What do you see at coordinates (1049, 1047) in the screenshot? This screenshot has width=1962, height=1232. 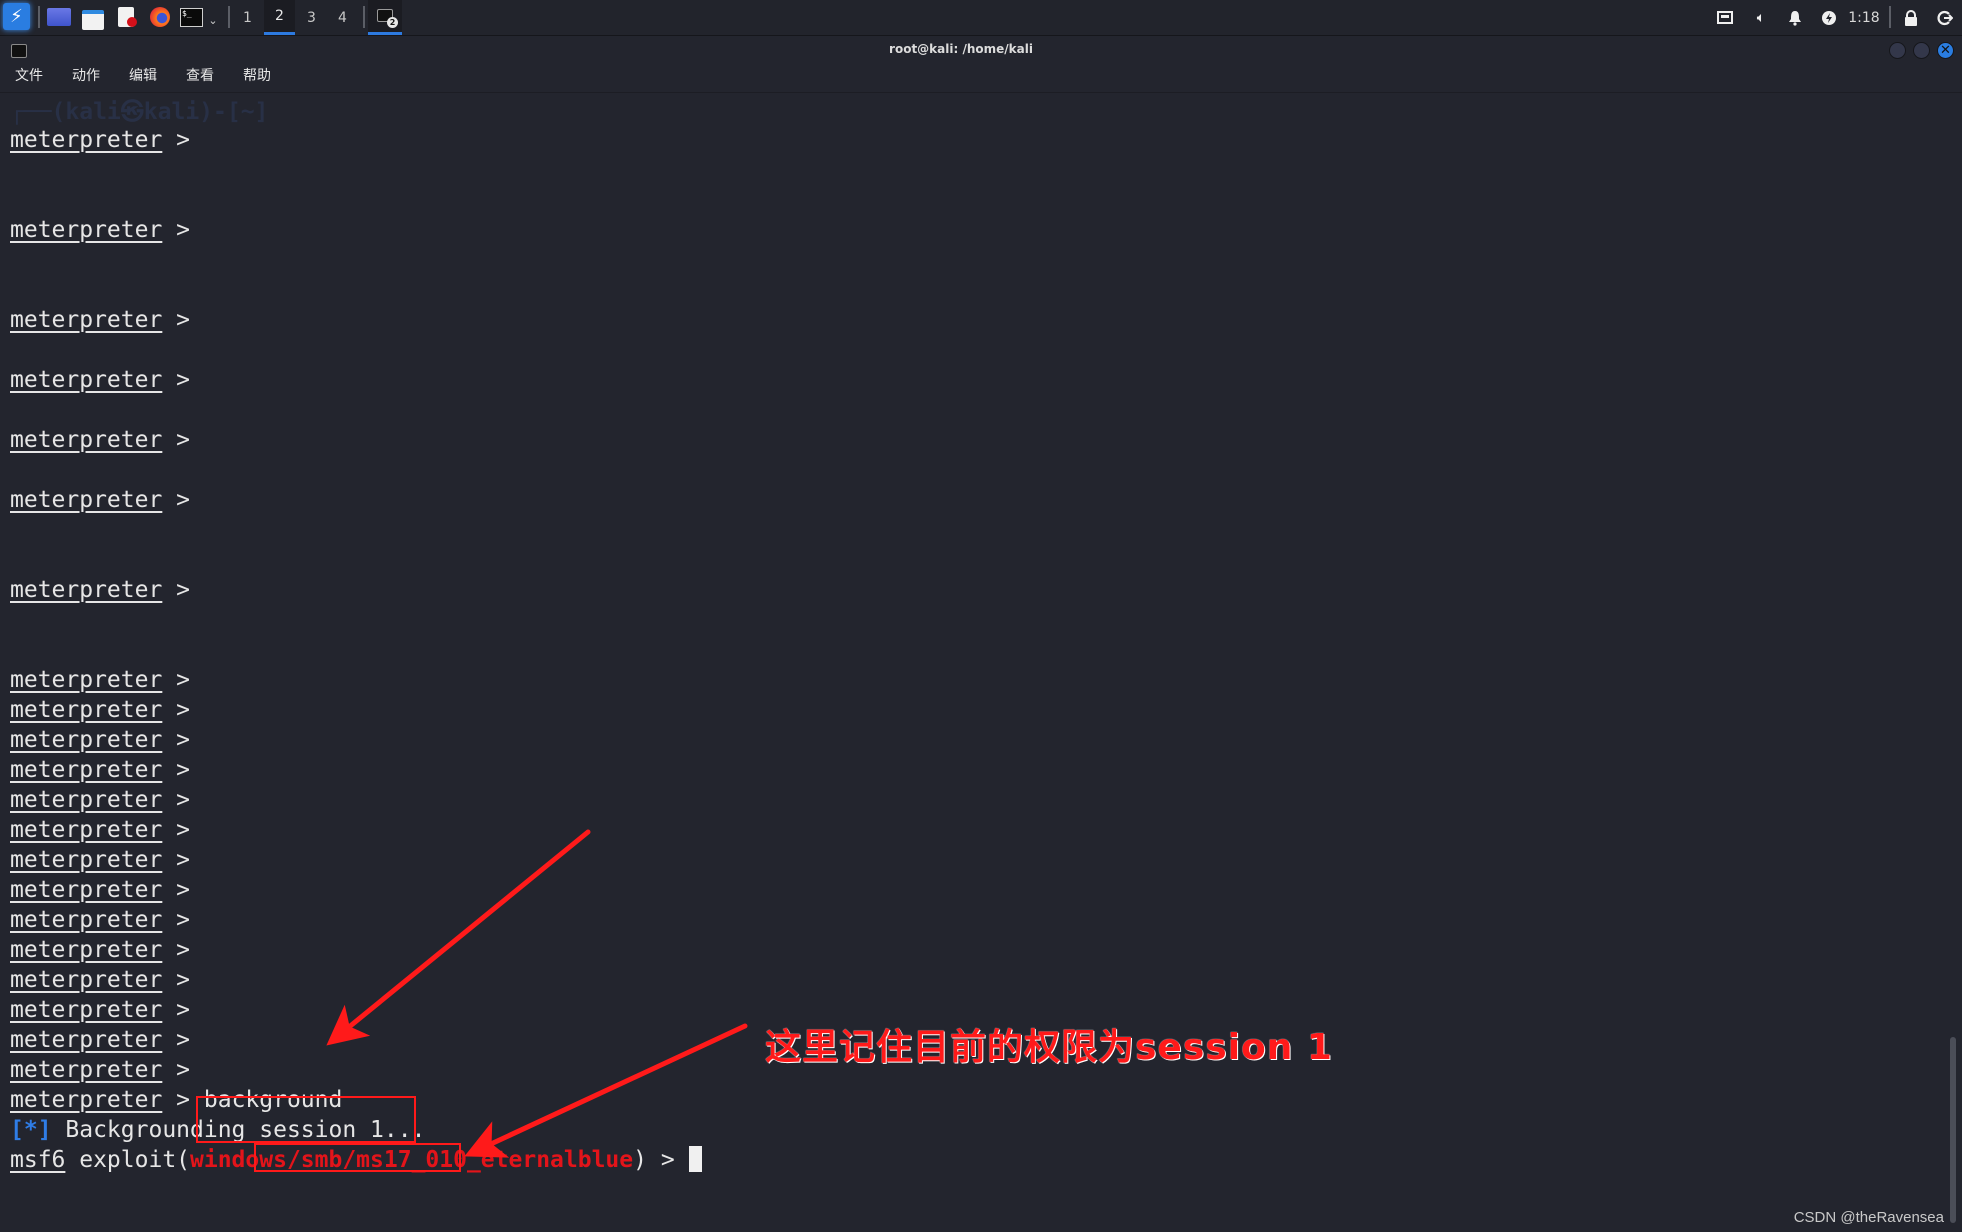 I see `annotation-text: 这里记住目前的权限为session 1` at bounding box center [1049, 1047].